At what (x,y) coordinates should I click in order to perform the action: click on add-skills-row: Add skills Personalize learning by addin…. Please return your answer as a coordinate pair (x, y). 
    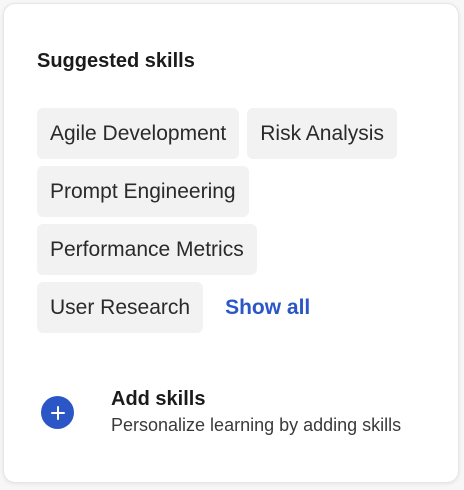
    Looking at the image, I should click on (221, 411).